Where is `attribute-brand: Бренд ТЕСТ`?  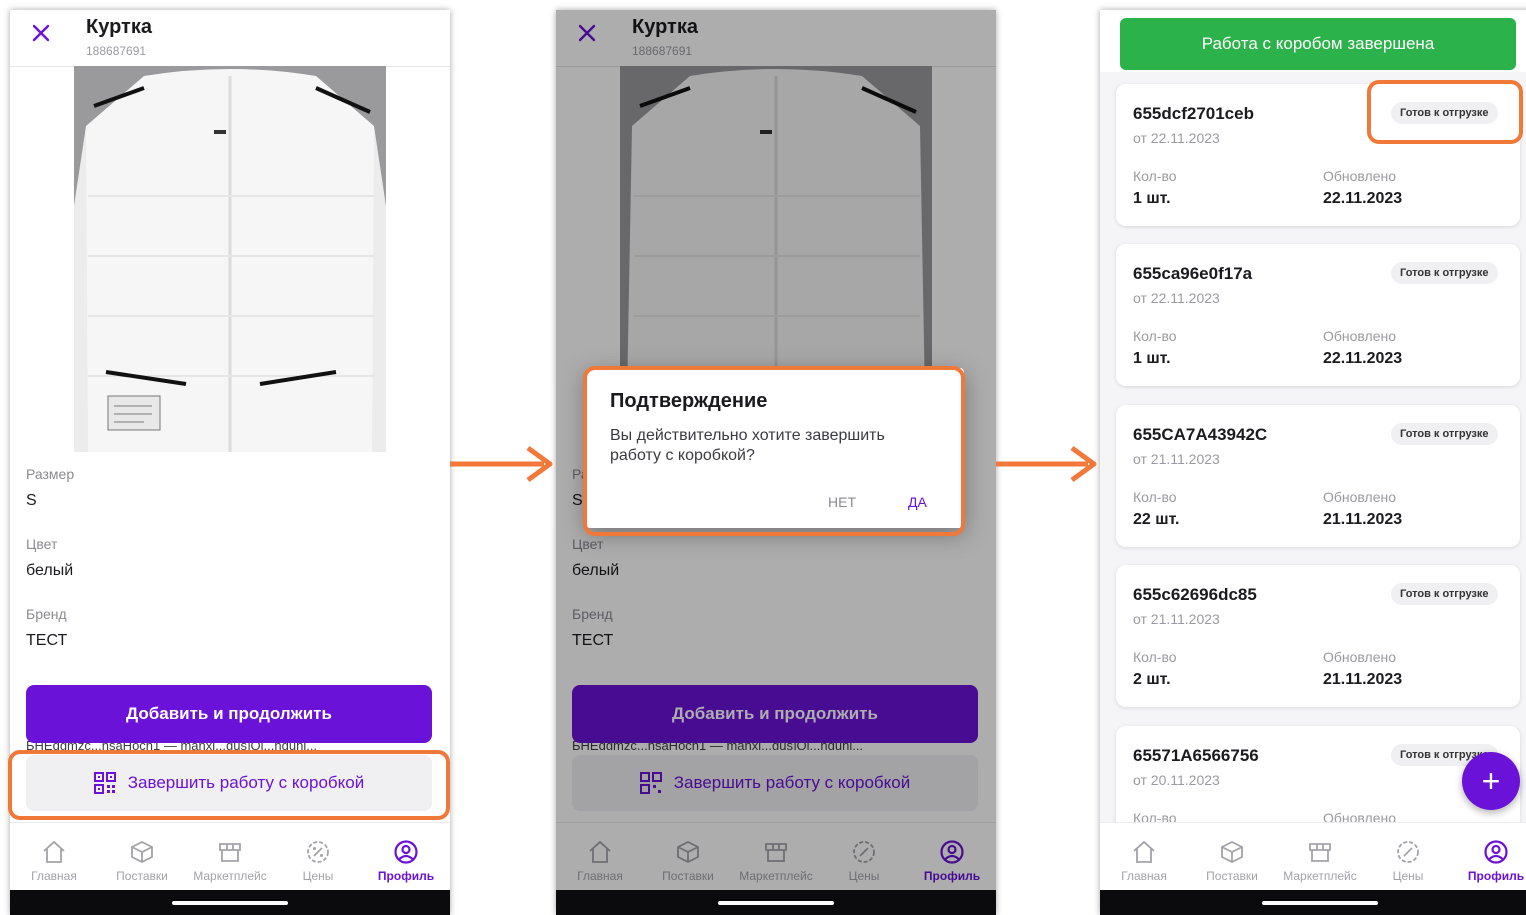
attribute-brand: Бренд ТЕСТ is located at coordinates (231, 628).